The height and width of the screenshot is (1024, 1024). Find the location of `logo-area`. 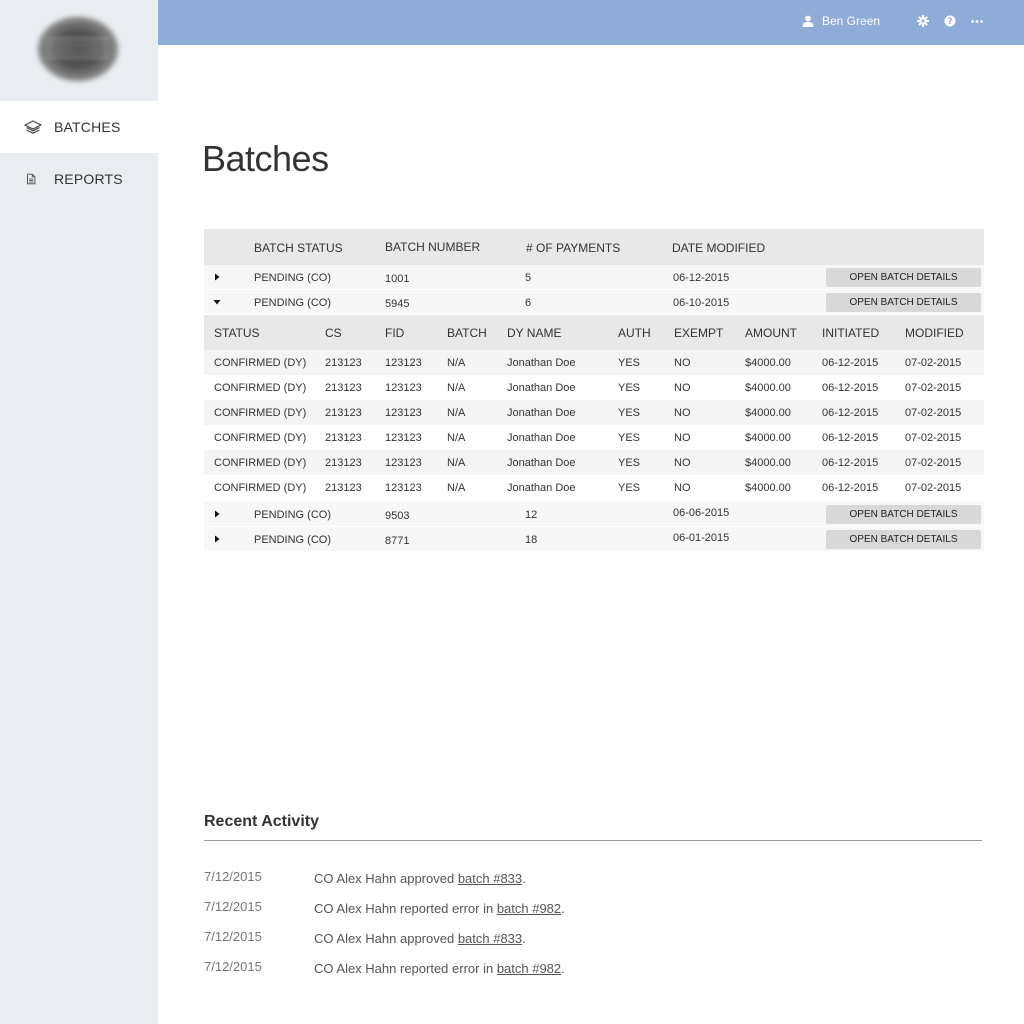

logo-area is located at coordinates (79, 50).